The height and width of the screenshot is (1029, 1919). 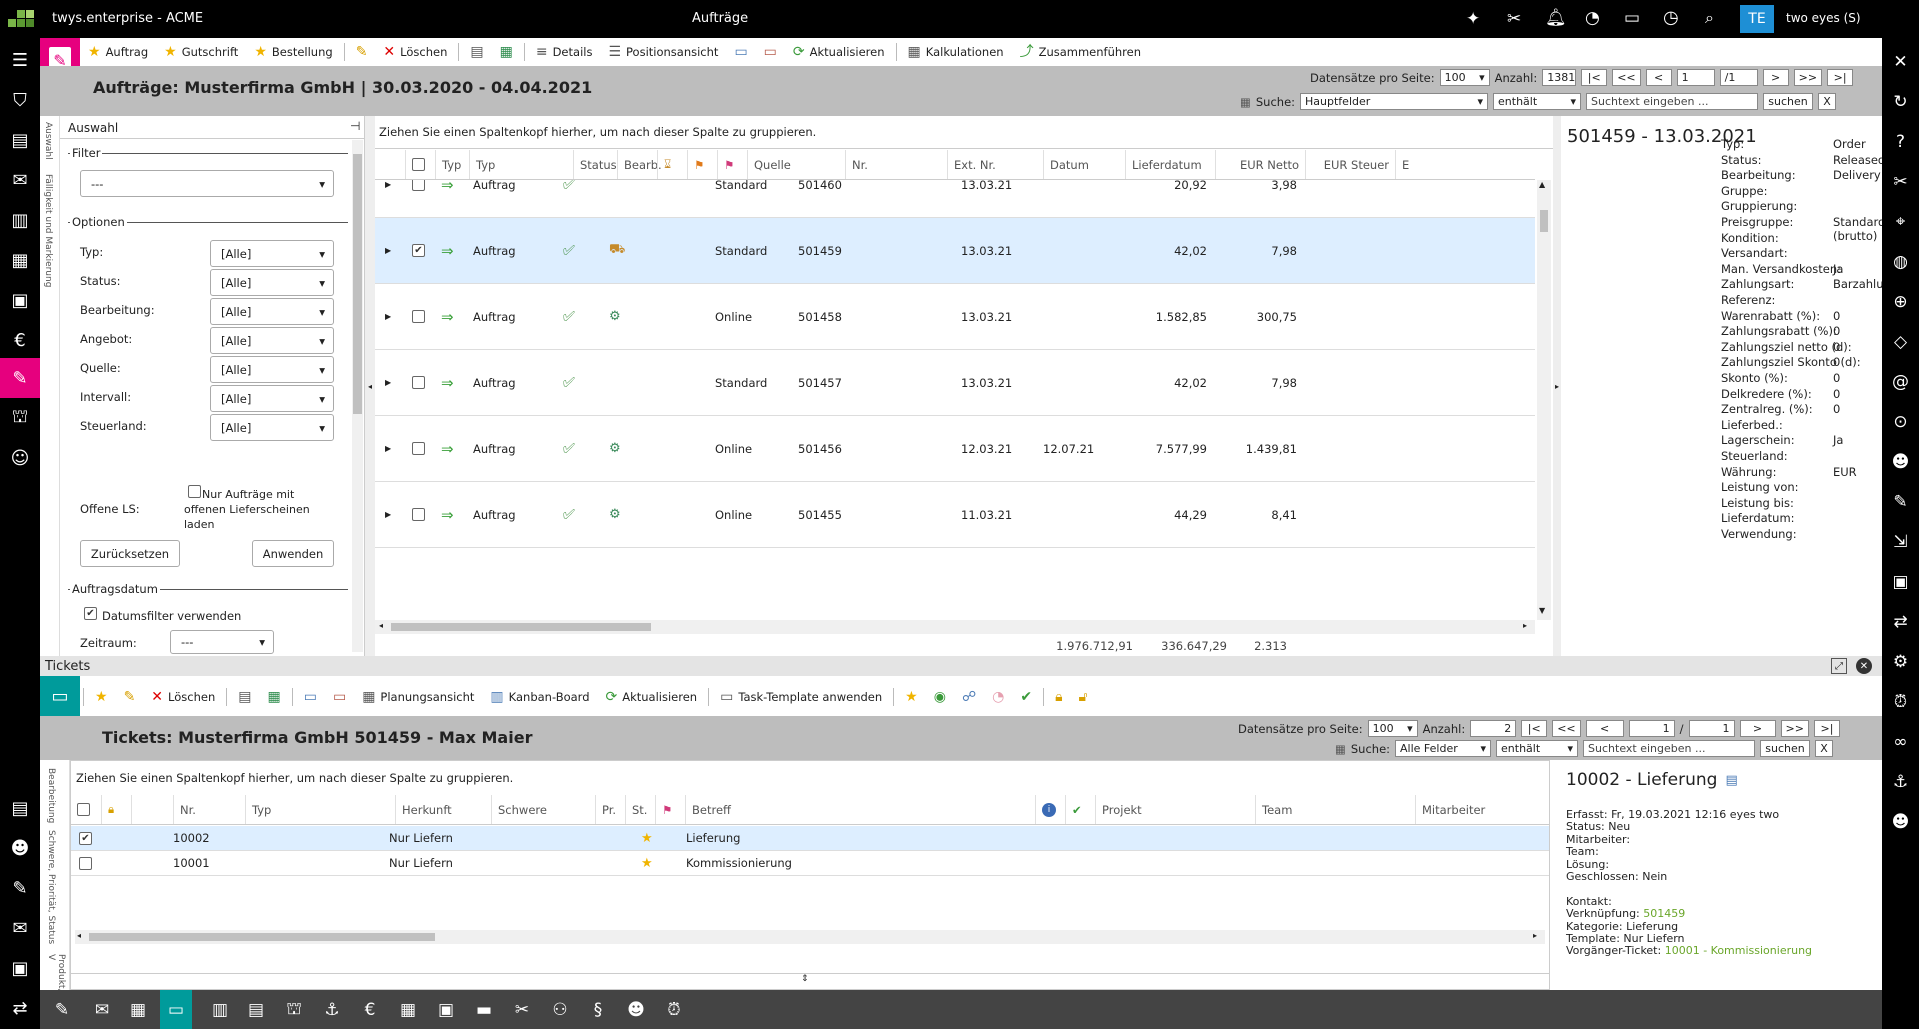 I want to click on next-page-button: >, so click(x=1775, y=77).